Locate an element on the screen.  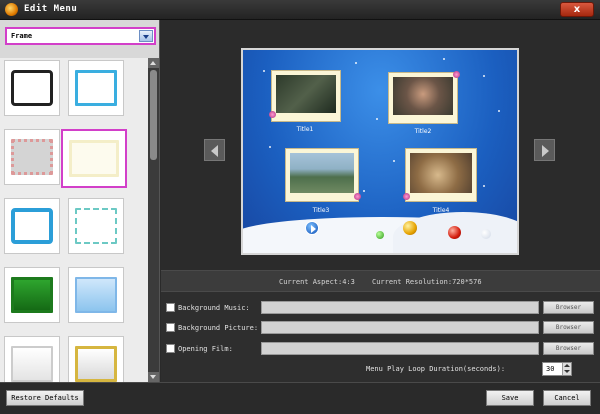
title4-thumbnail-frame is located at coordinates (440, 175).